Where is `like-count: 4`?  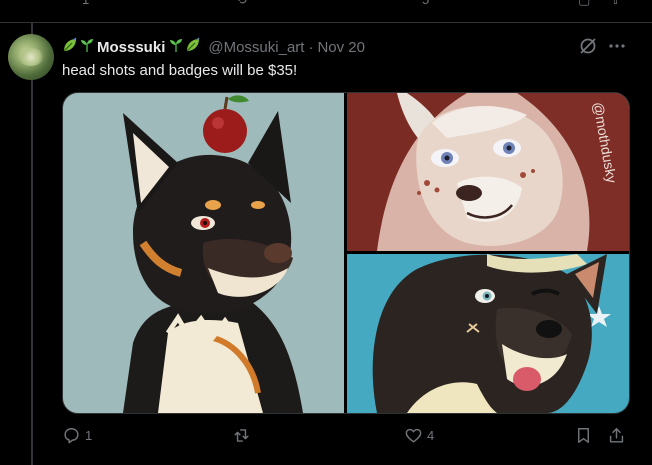 like-count: 4 is located at coordinates (431, 435).